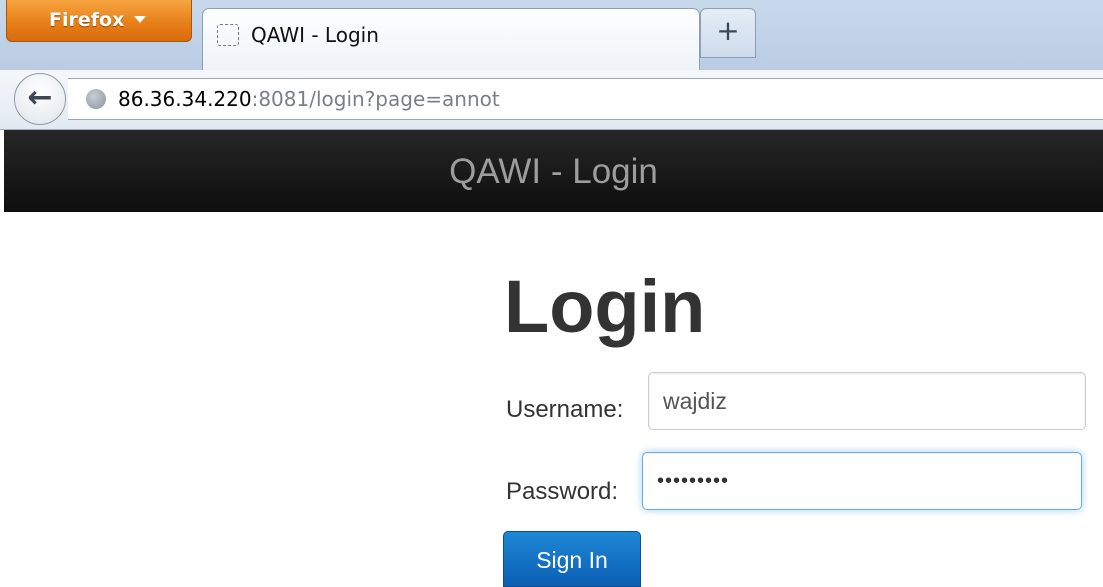 The height and width of the screenshot is (587, 1103). Describe the element at coordinates (728, 33) in the screenshot. I see `new-tab-button: +` at that location.